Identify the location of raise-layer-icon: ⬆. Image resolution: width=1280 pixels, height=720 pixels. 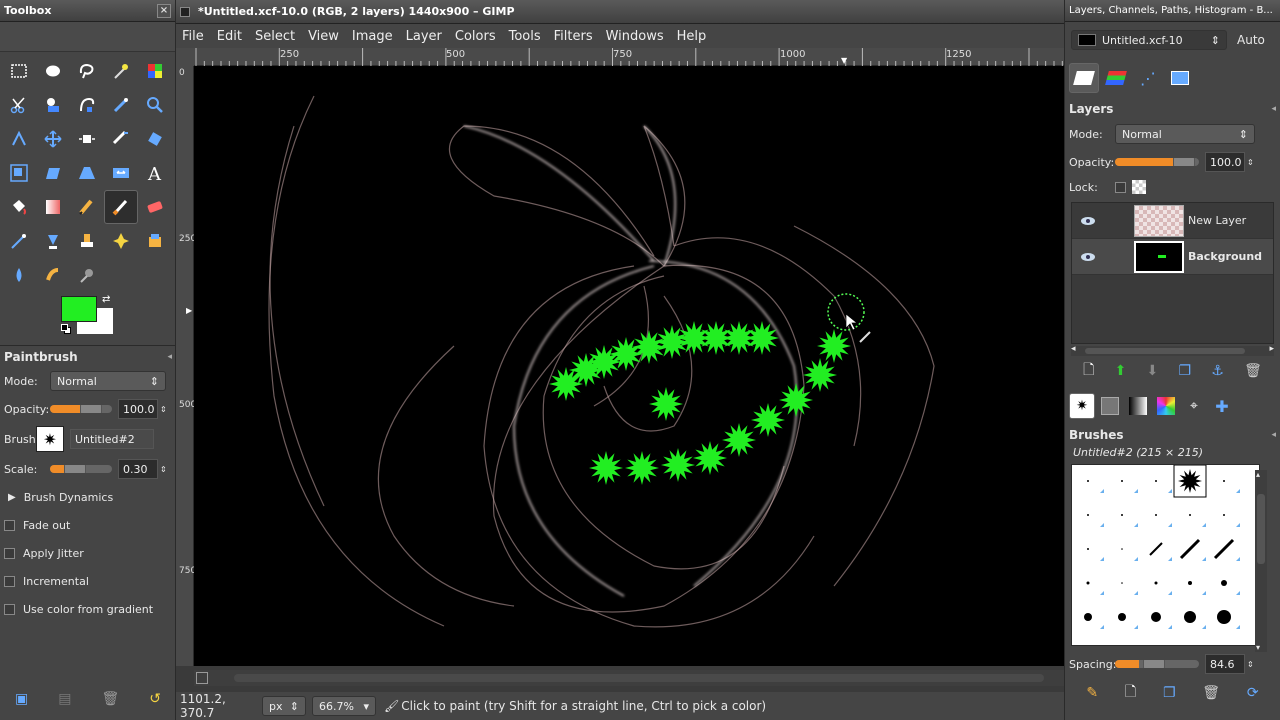
(1121, 371).